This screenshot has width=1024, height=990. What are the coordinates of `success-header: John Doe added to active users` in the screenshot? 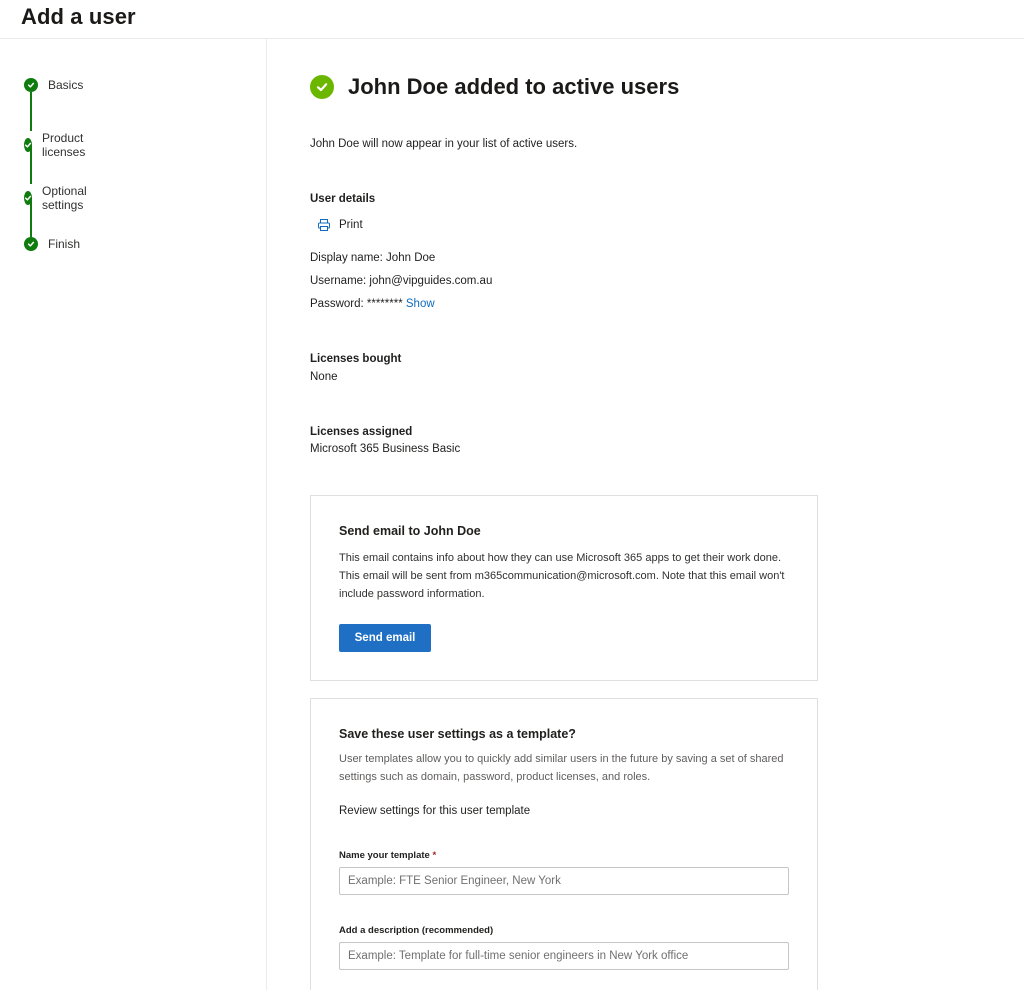 It's located at (494, 87).